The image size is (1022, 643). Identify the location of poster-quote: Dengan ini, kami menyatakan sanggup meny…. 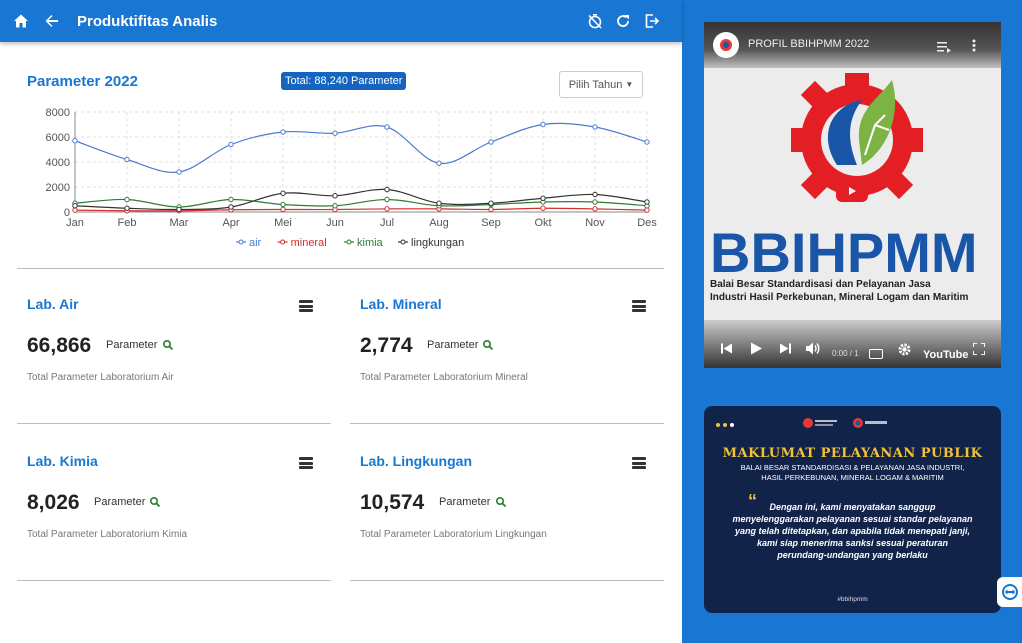
(852, 531).